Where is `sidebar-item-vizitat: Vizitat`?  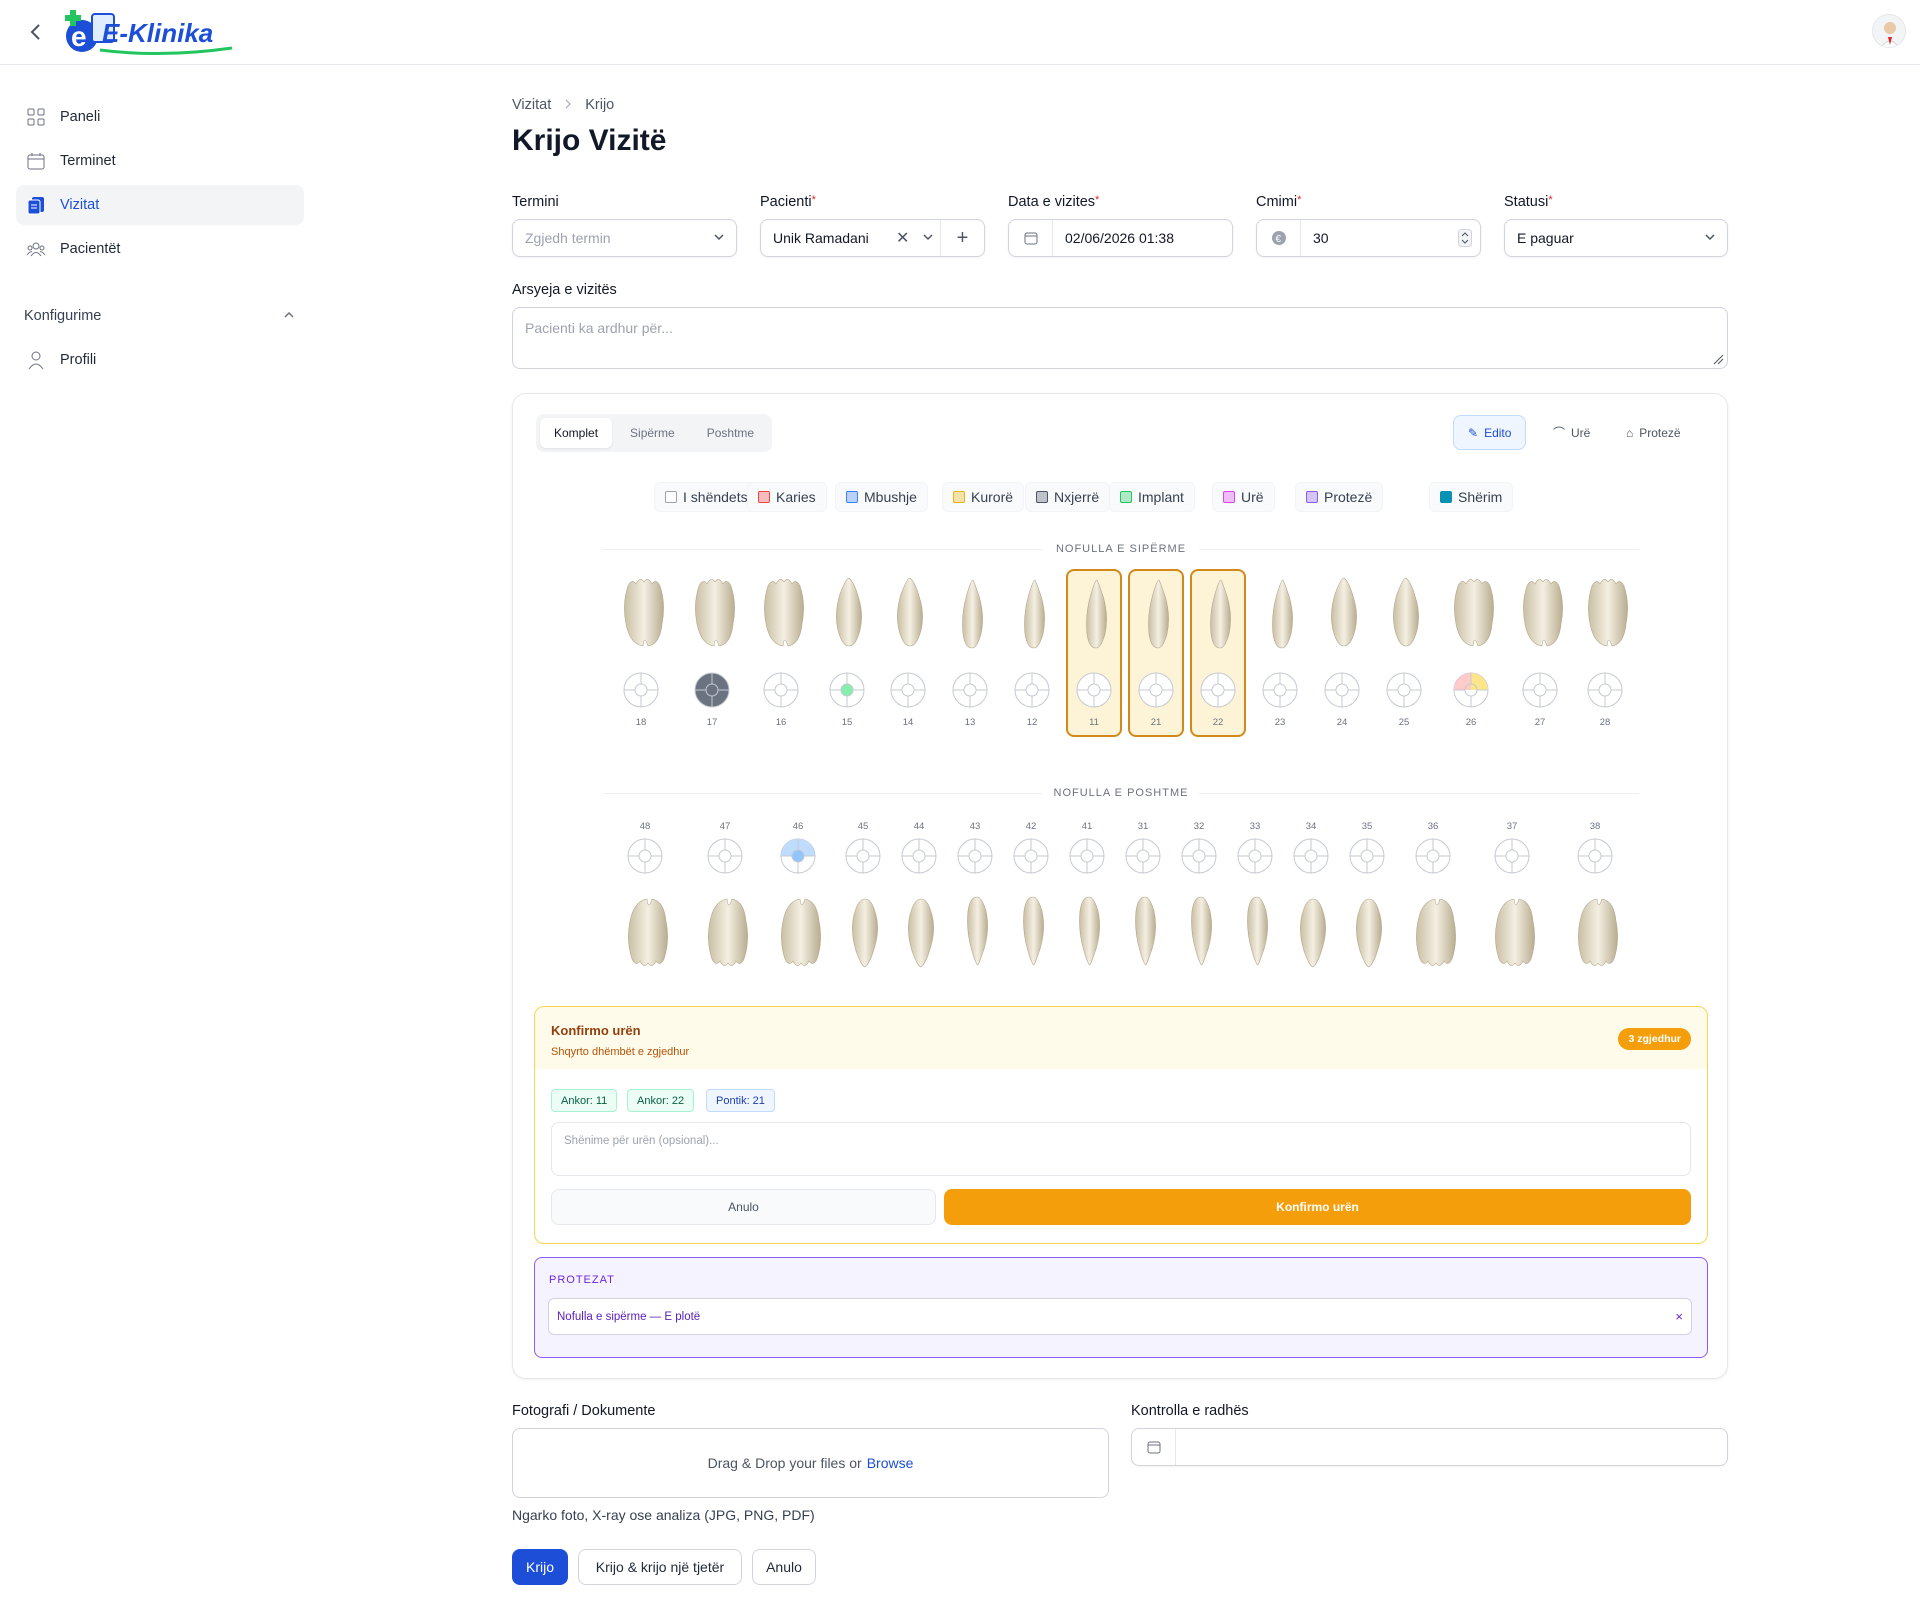
sidebar-item-vizitat: Vizitat is located at coordinates (160, 205).